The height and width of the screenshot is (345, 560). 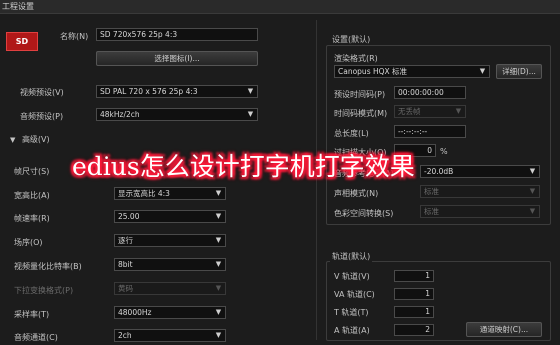 I want to click on sd-badge: SD, so click(x=22, y=41).